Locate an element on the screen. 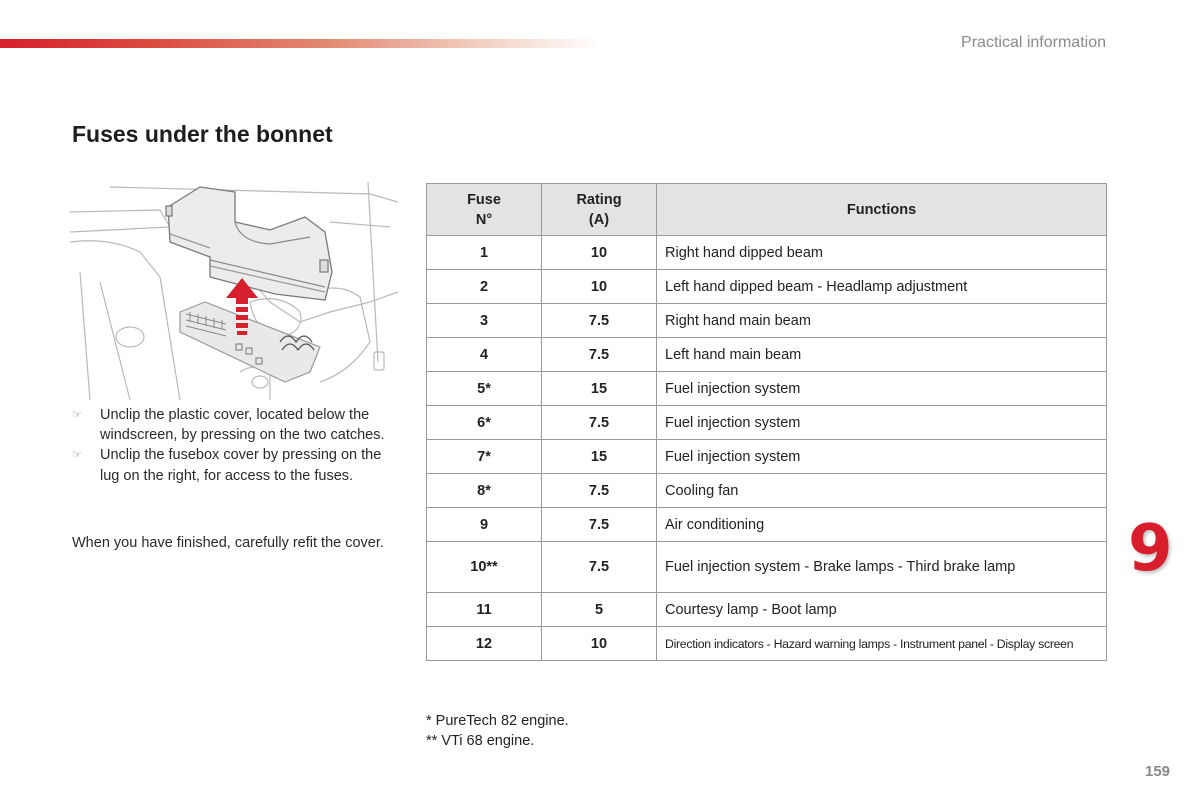  table-row: 9 7.5 Air conditioning is located at coordinates (766, 524).